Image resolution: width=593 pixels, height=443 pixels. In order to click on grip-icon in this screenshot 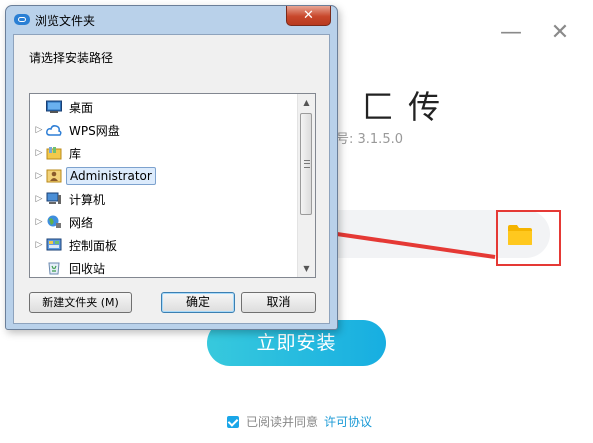, I will do `click(307, 164)`.